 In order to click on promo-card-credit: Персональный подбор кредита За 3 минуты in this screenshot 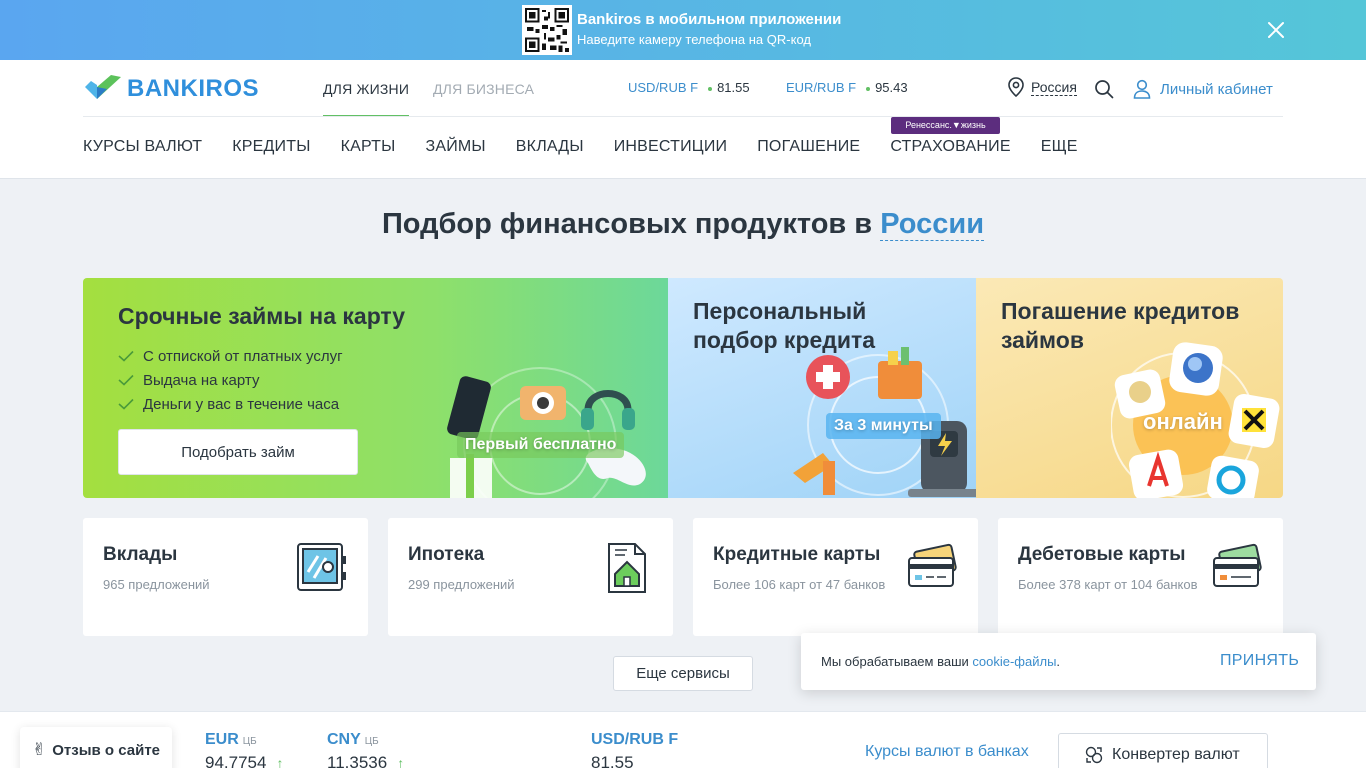, I will do `click(822, 388)`.